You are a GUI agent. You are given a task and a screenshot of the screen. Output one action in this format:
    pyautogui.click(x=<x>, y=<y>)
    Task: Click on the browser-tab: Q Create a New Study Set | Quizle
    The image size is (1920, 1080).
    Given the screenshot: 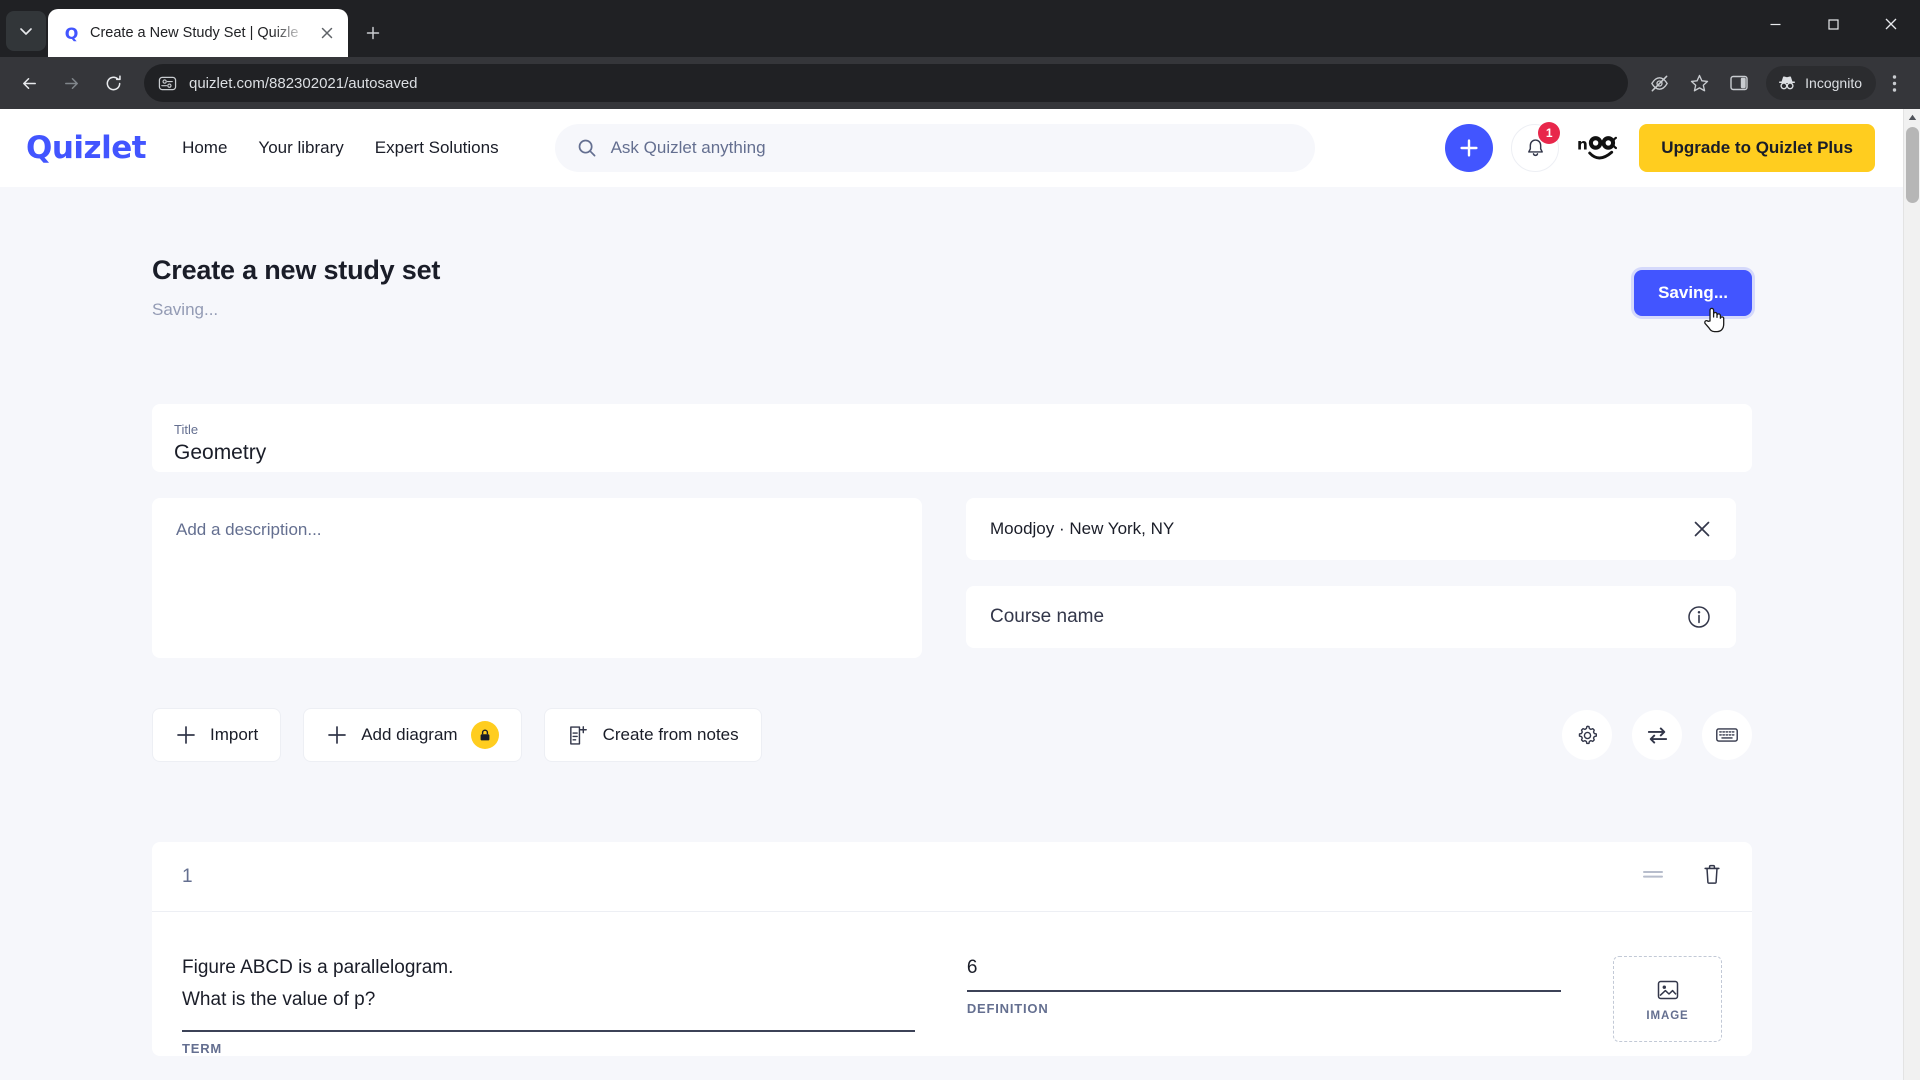 What is the action you would take?
    pyautogui.click(x=198, y=33)
    